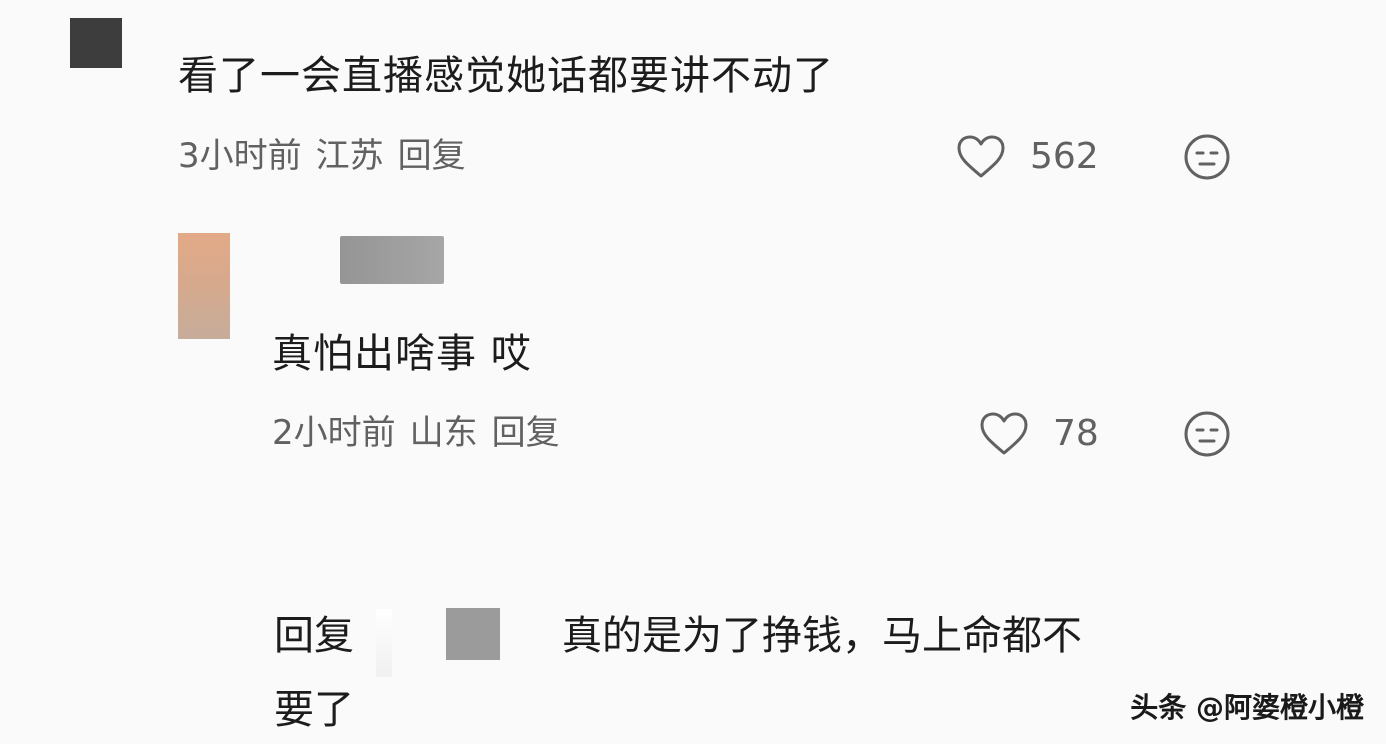  Describe the element at coordinates (240, 156) in the screenshot. I see `comment-time: 3小时前` at that location.